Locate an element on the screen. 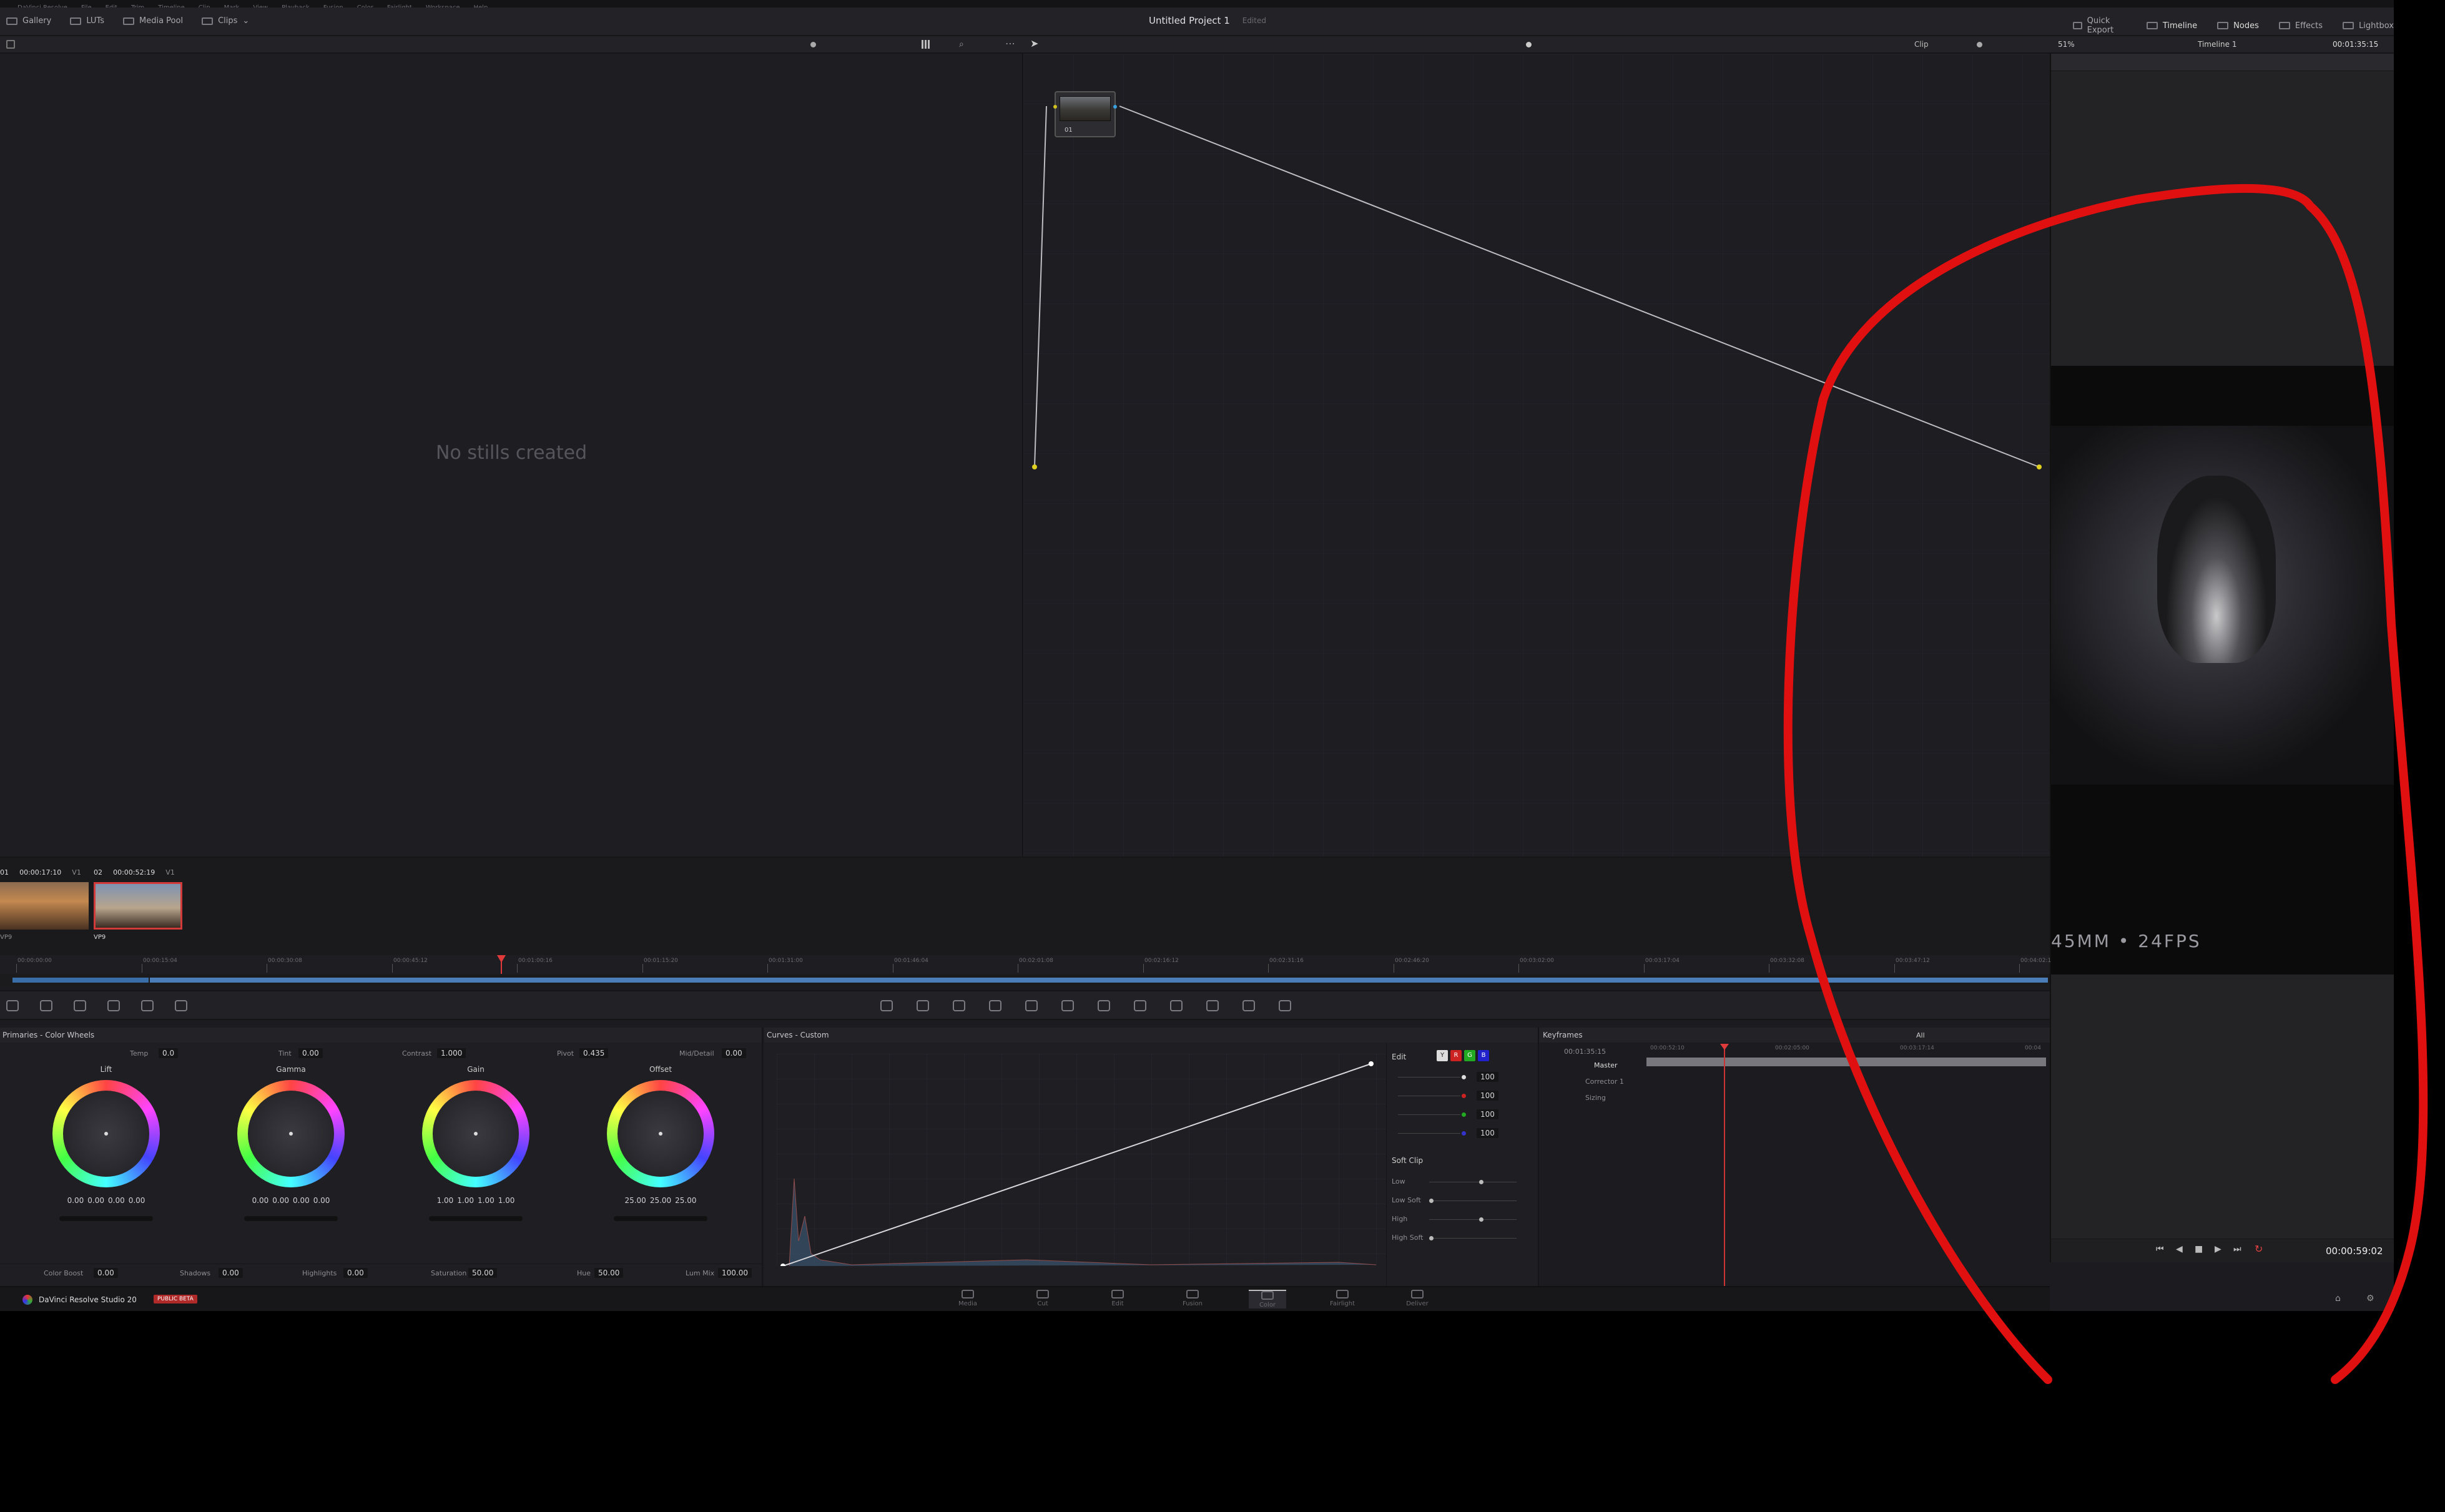 Image resolution: width=2445 pixels, height=1512 pixels. gallery-button: Gallery is located at coordinates (28, 21).